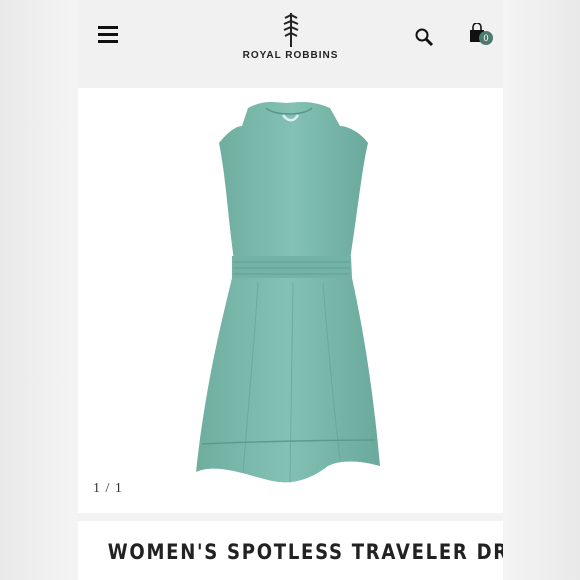 The width and height of the screenshot is (580, 580). What do you see at coordinates (288, 380) in the screenshot?
I see `dress-skirt` at bounding box center [288, 380].